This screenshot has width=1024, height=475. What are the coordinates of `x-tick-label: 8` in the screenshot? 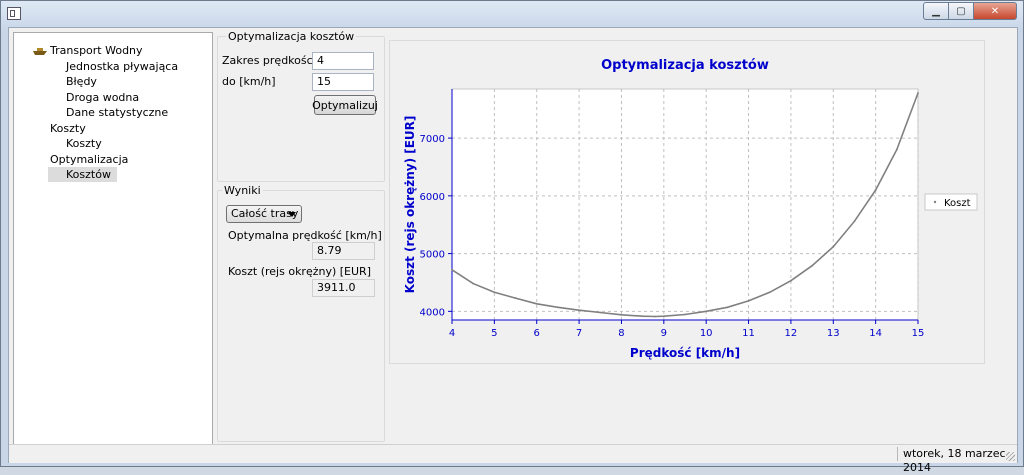 It's located at (621, 333).